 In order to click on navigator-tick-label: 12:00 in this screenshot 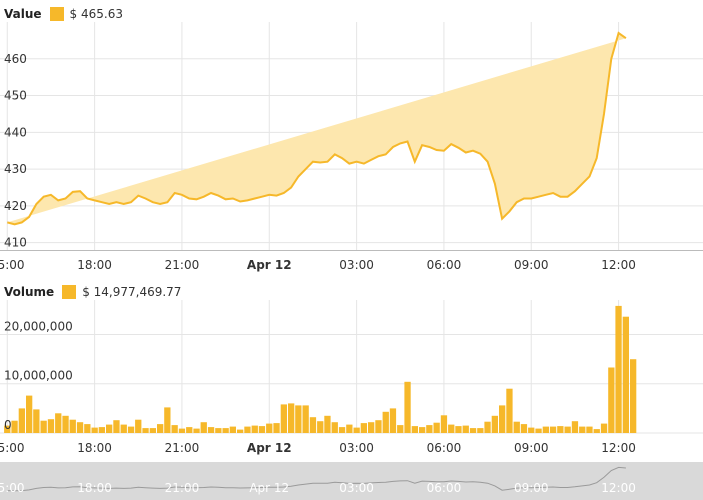, I will do `click(618, 488)`.